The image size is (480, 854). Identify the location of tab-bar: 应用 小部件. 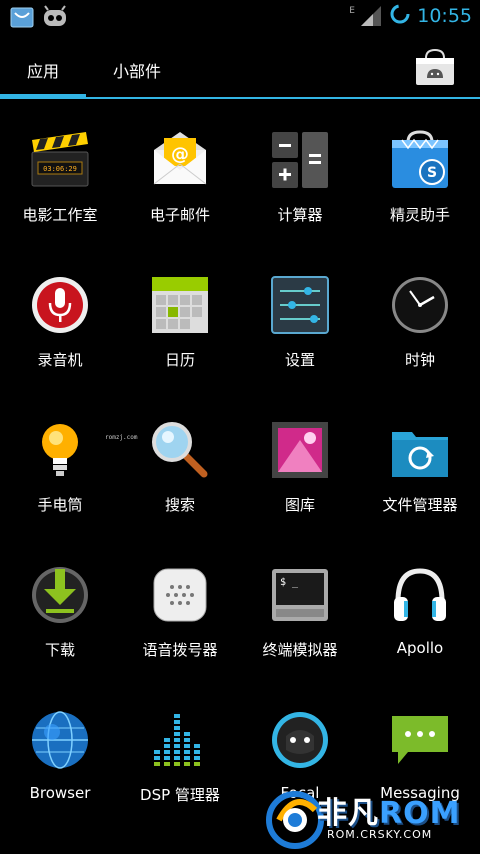
(240, 69).